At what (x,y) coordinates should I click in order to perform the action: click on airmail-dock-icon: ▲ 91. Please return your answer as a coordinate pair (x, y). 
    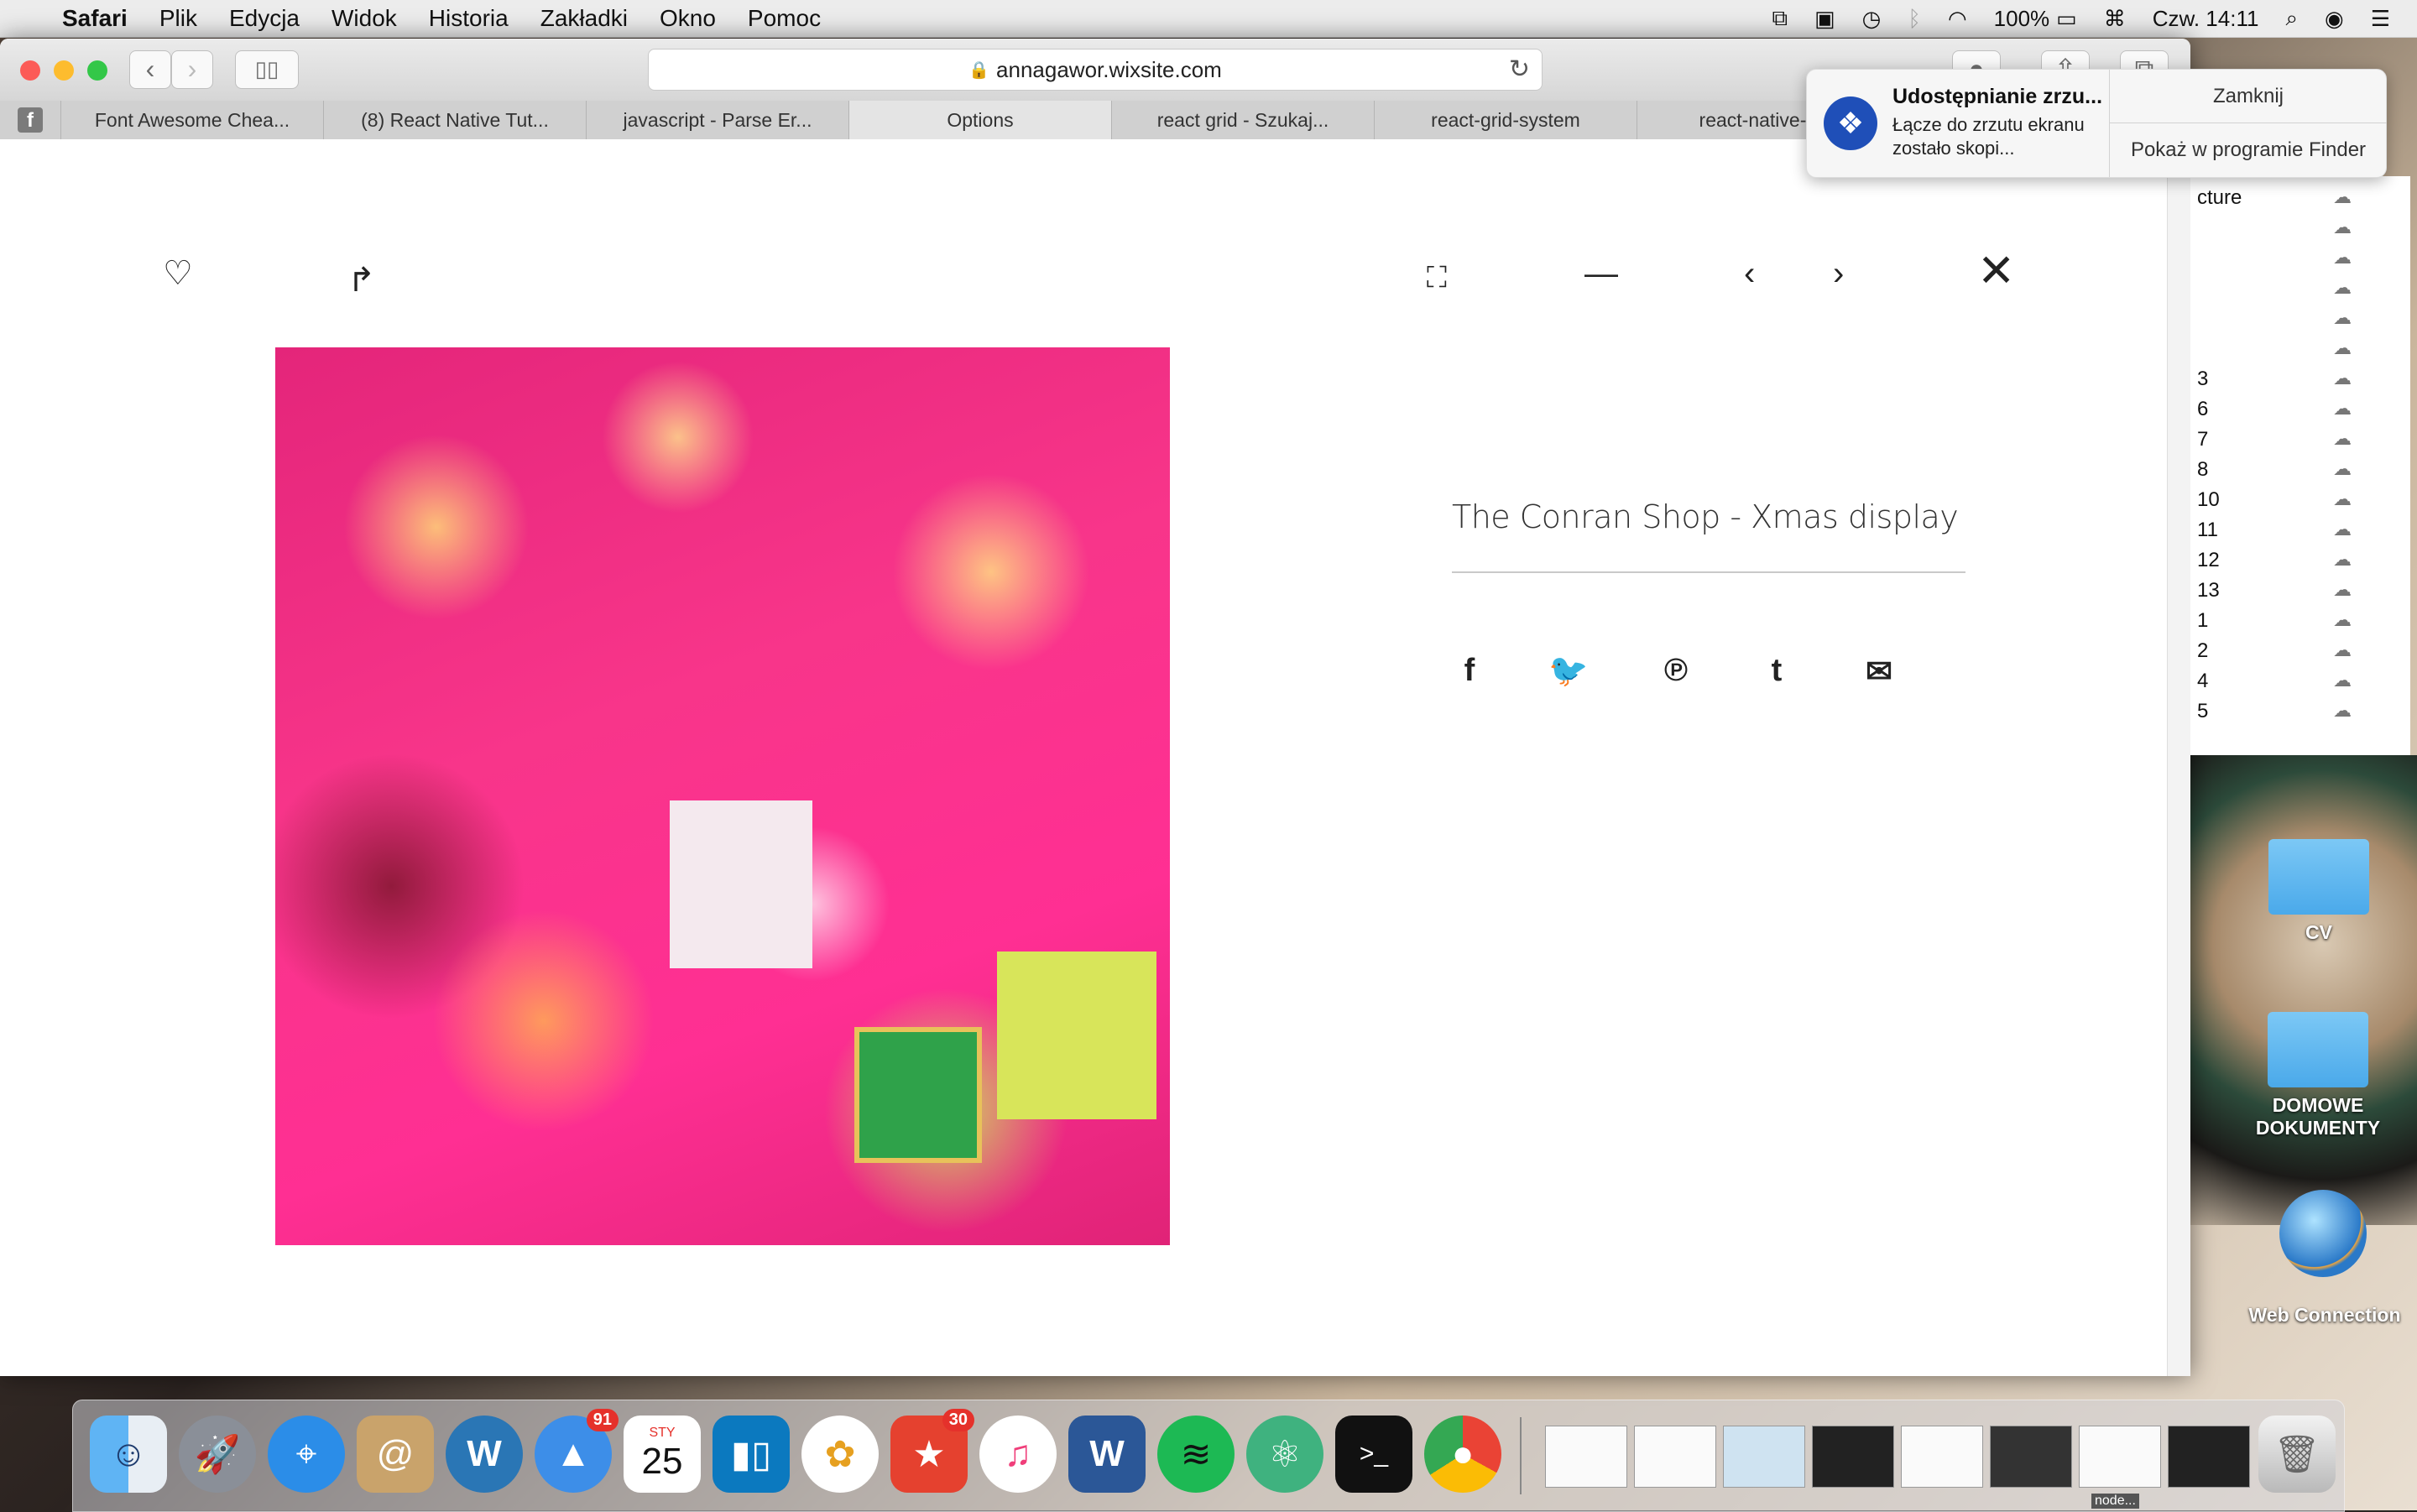
    Looking at the image, I should click on (577, 1451).